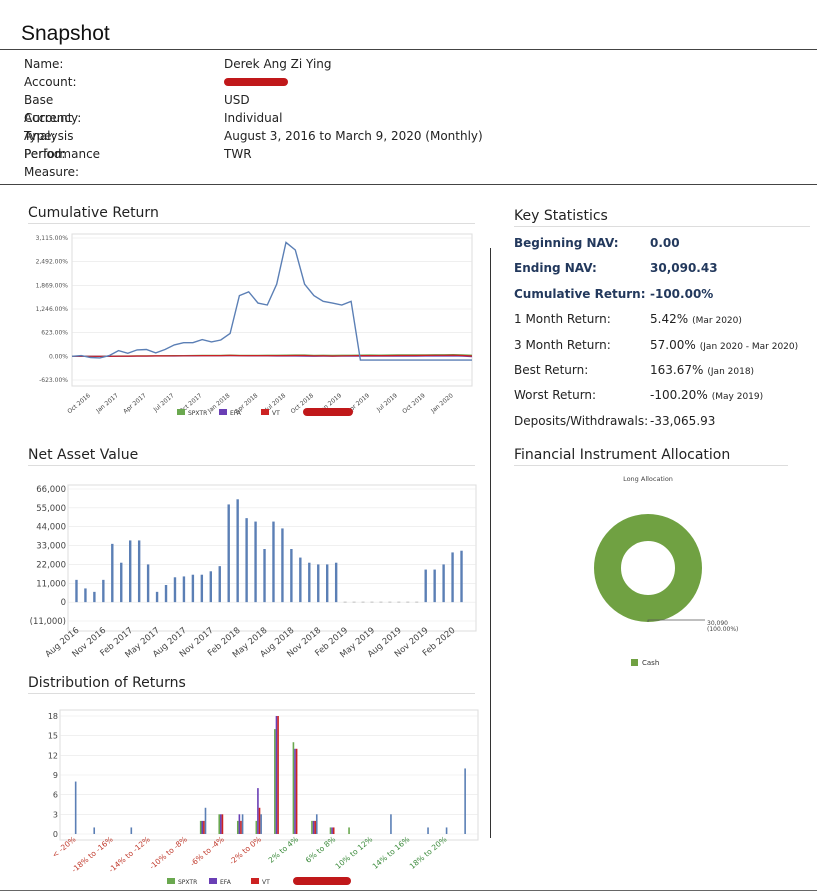  What do you see at coordinates (51, 547) in the screenshot?
I see `y-tick-label: 33,000` at bounding box center [51, 547].